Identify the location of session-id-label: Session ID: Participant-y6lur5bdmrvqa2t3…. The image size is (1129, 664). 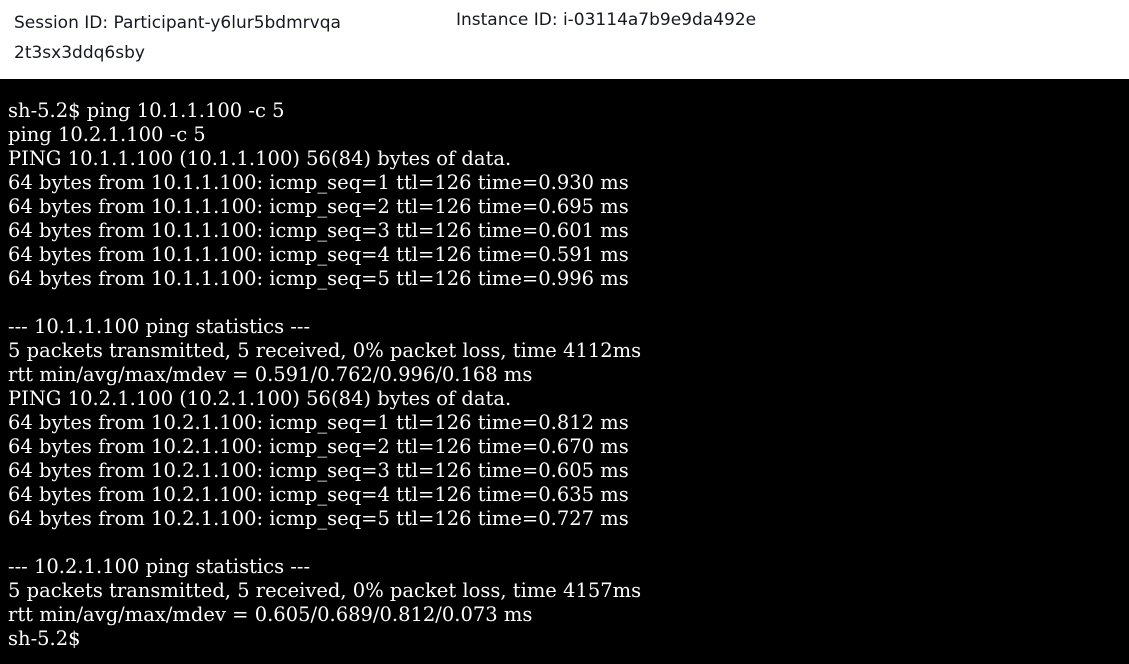
(177, 38).